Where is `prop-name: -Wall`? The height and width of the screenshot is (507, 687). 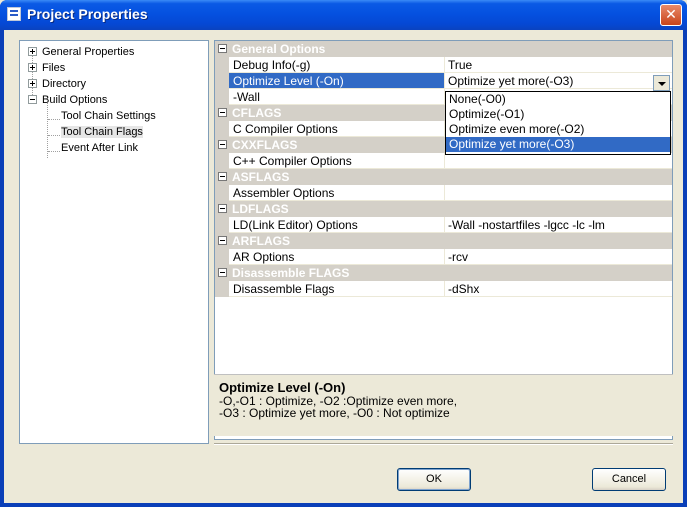
prop-name: -Wall is located at coordinates (337, 97).